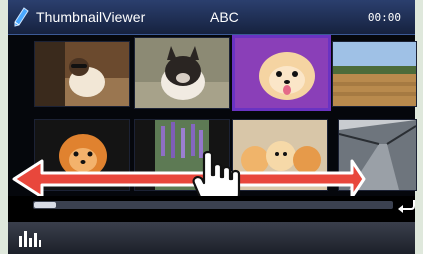 This screenshot has width=423, height=254. What do you see at coordinates (30, 238) in the screenshot?
I see `equalizer-icon` at bounding box center [30, 238].